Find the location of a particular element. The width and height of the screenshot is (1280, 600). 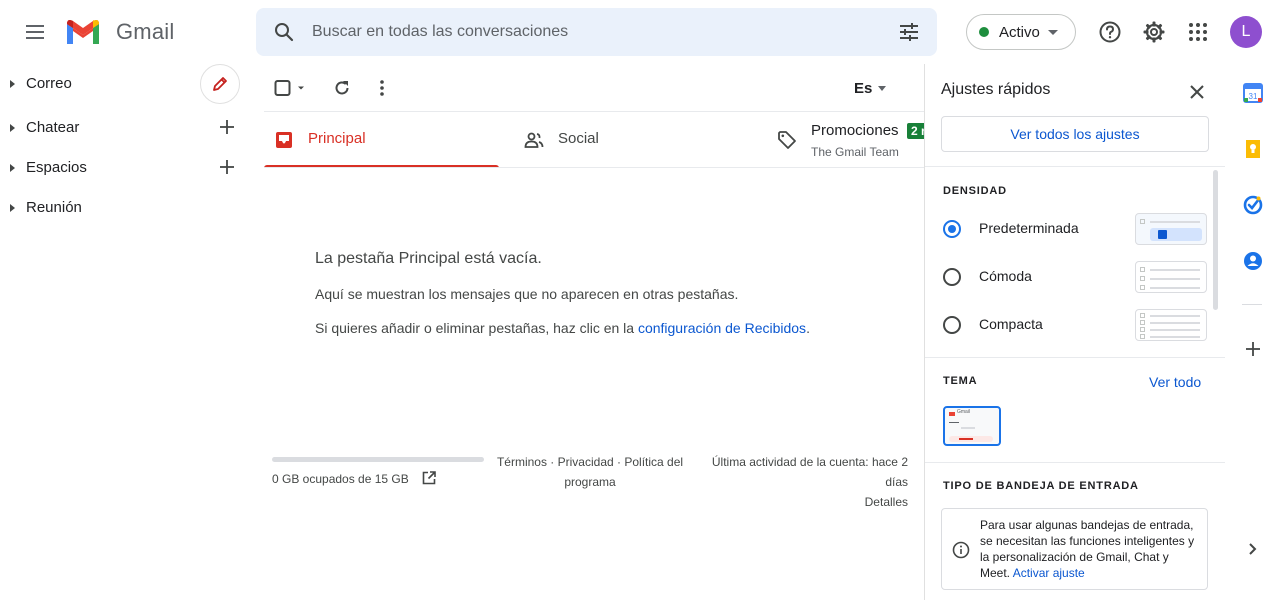

open-in-new-icon is located at coordinates (429, 478).